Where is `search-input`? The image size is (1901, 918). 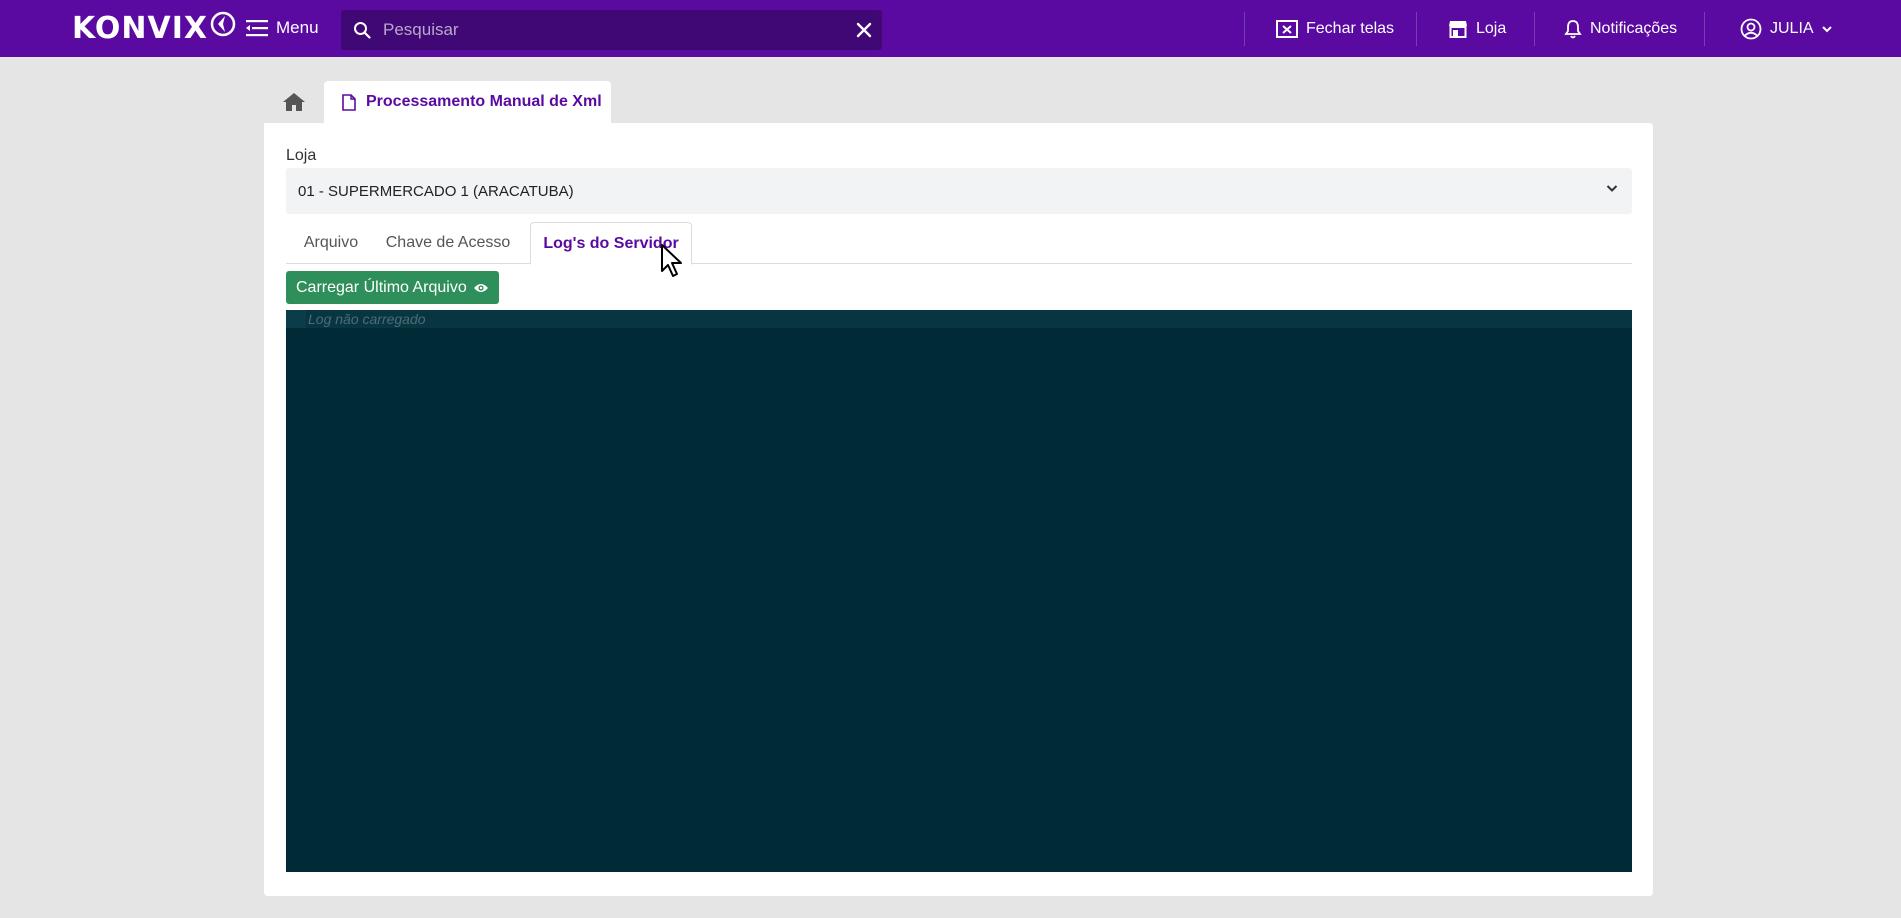 search-input is located at coordinates (619, 30).